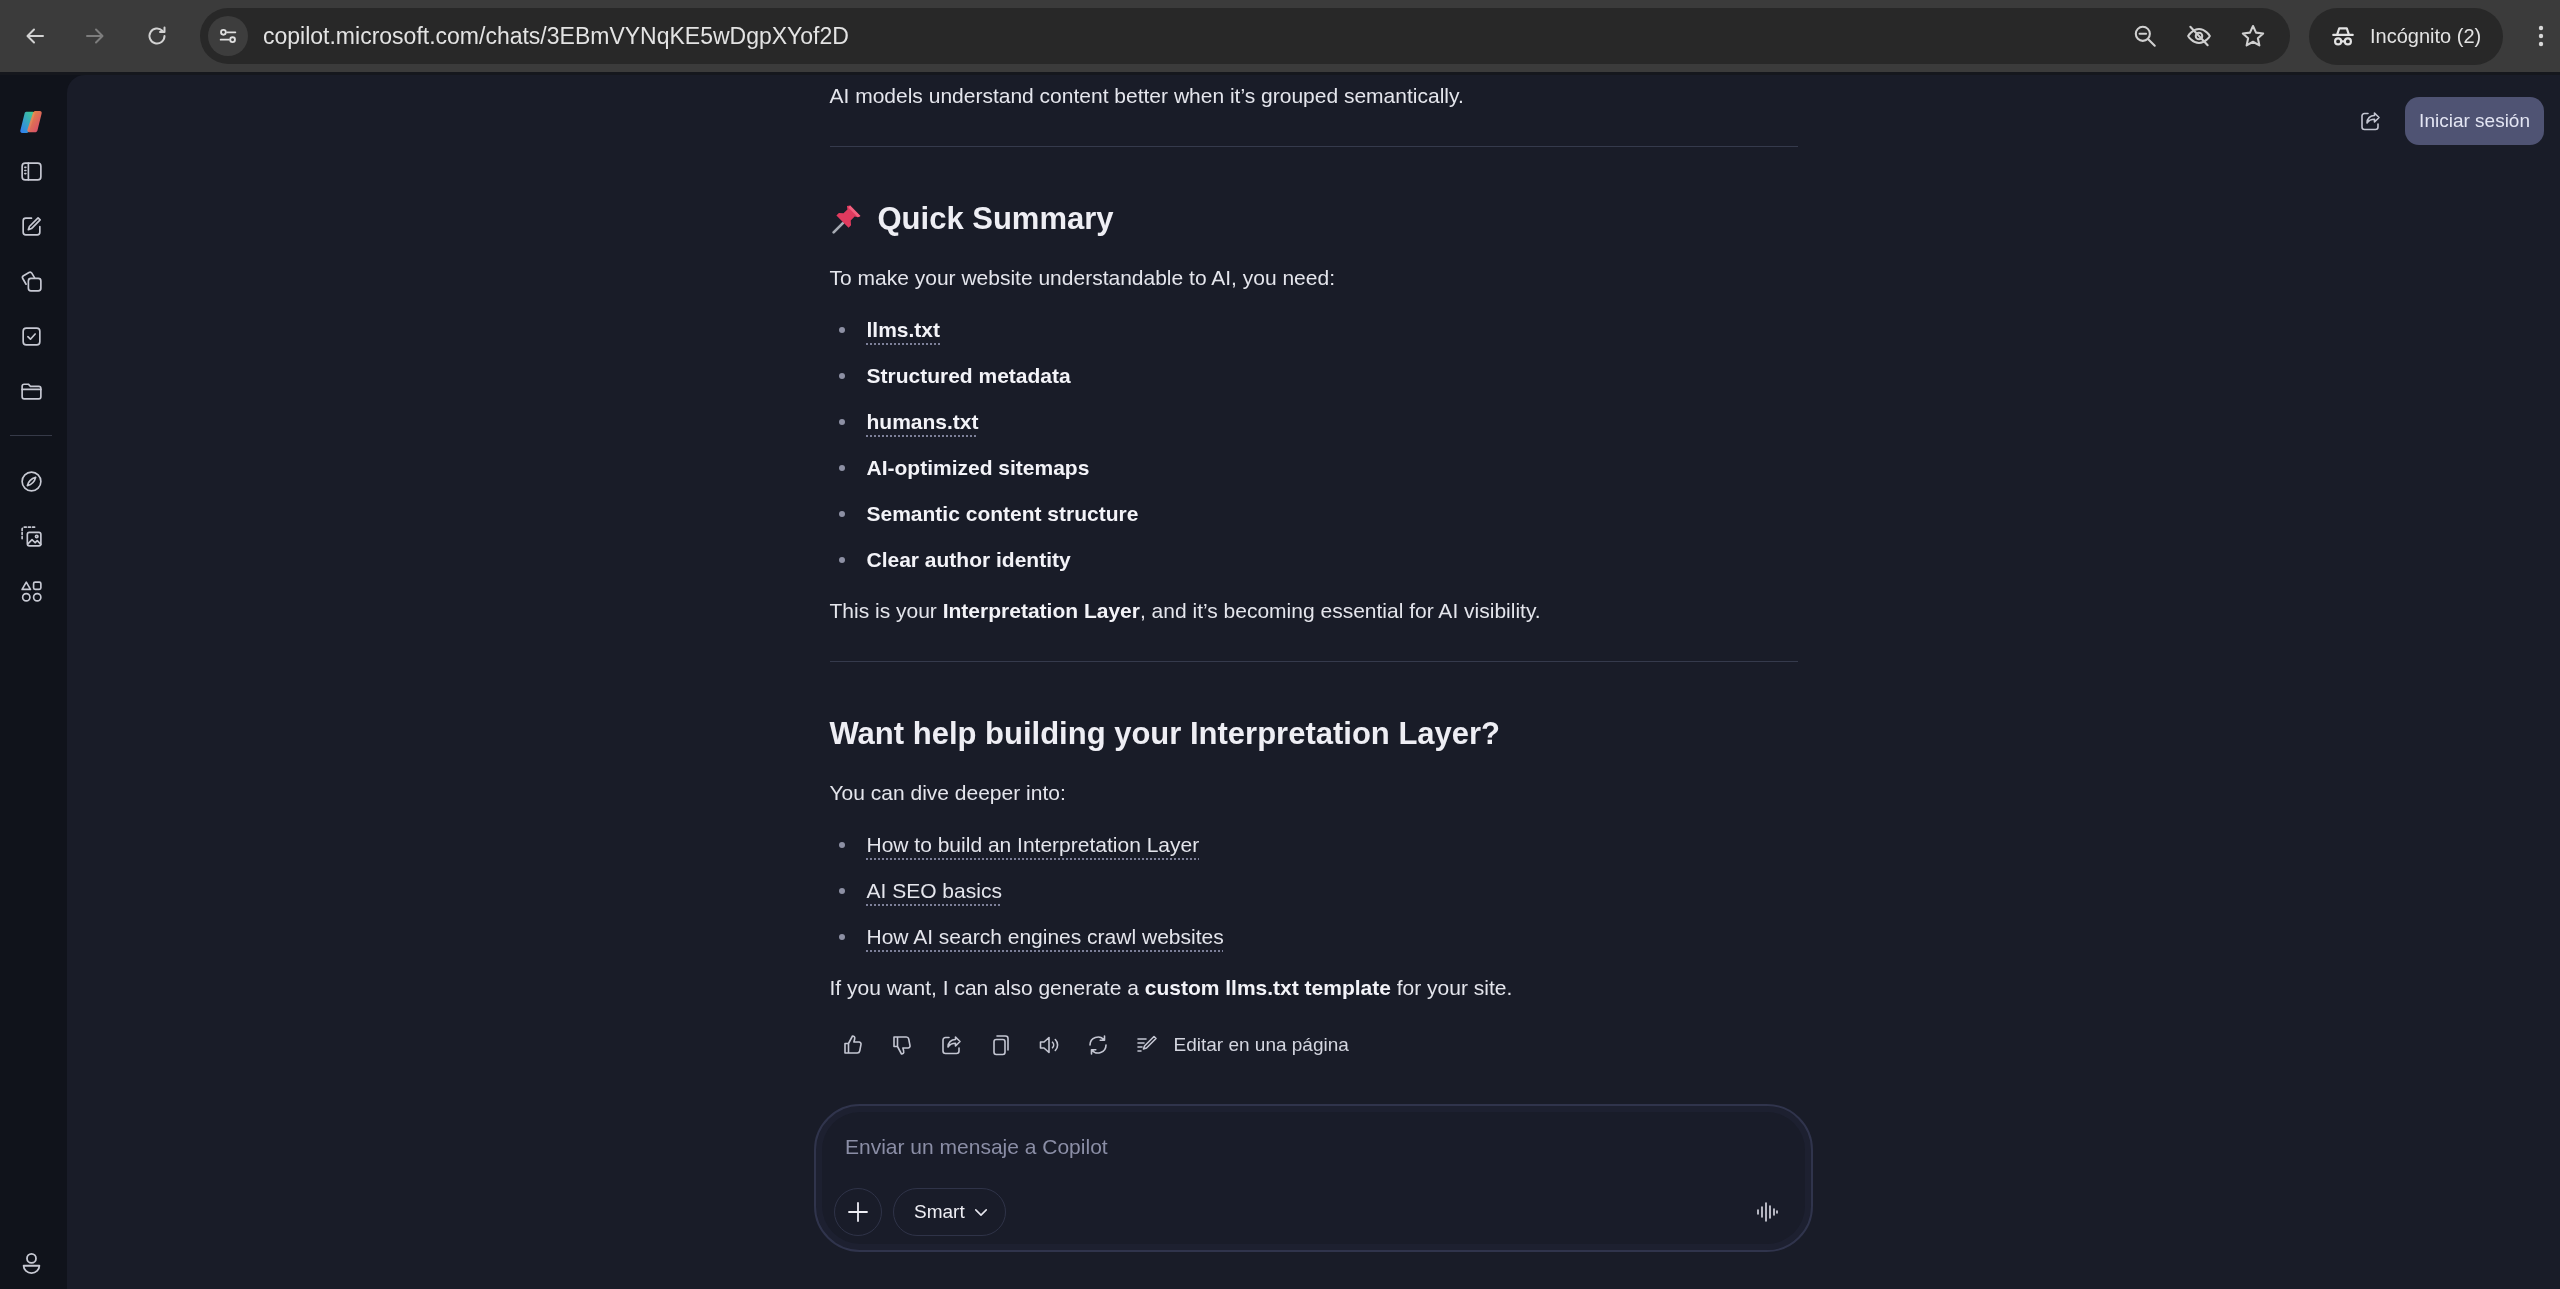 The width and height of the screenshot is (2560, 1289). What do you see at coordinates (2474, 121) in the screenshot?
I see `sign-in-button: Iniciar sesión` at bounding box center [2474, 121].